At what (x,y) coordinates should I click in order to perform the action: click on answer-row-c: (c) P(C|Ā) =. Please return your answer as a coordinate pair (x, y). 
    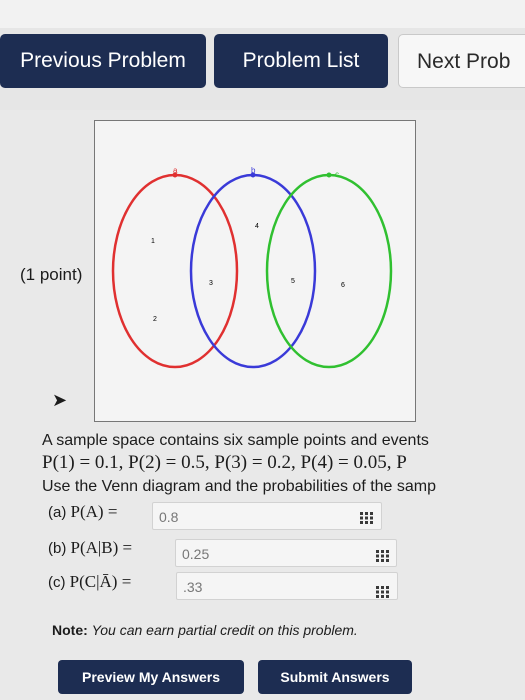
    Looking at the image, I should click on (89, 582).